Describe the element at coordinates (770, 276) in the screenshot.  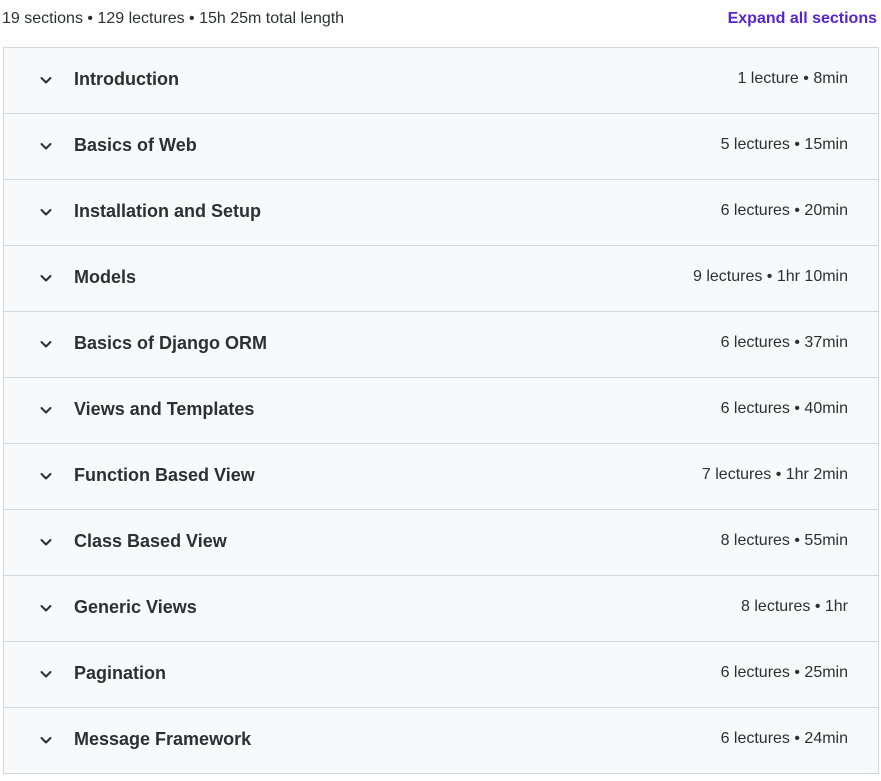
I see `section-meta: 9 lectures • 1hr 10min` at that location.